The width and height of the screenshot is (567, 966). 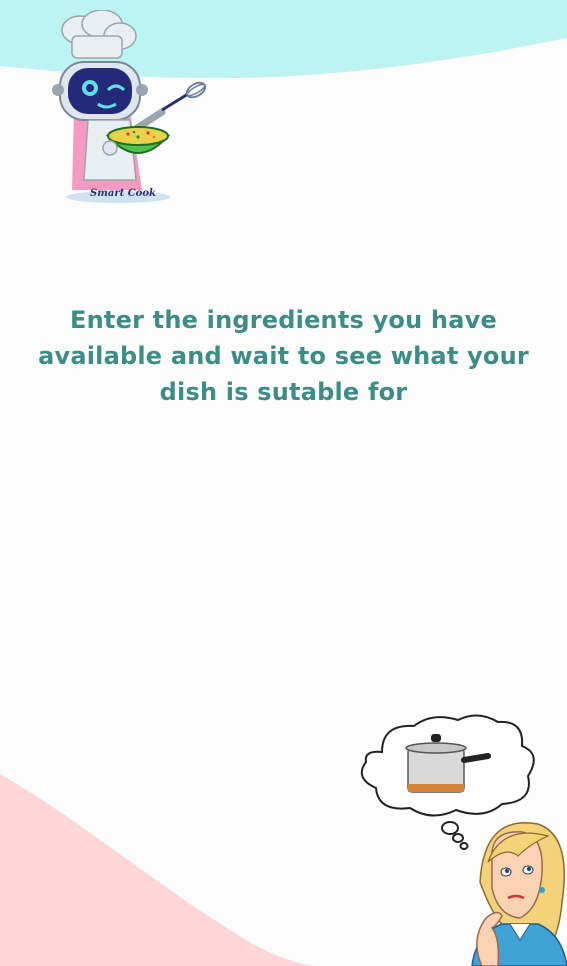 What do you see at coordinates (129, 106) in the screenshot?
I see `chef-robot-icon` at bounding box center [129, 106].